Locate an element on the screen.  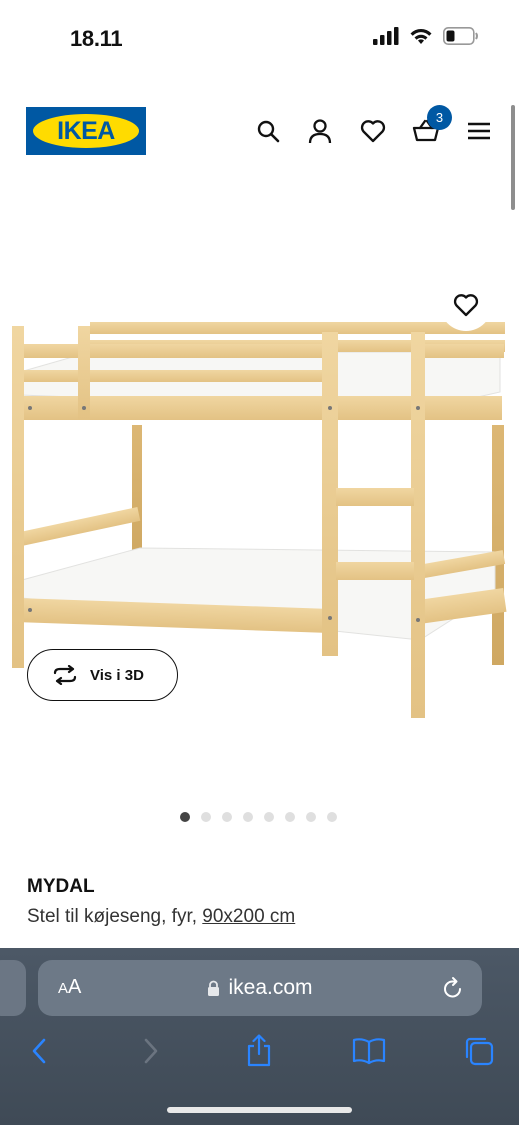
rotate-3d-icon is located at coordinates (65, 675).